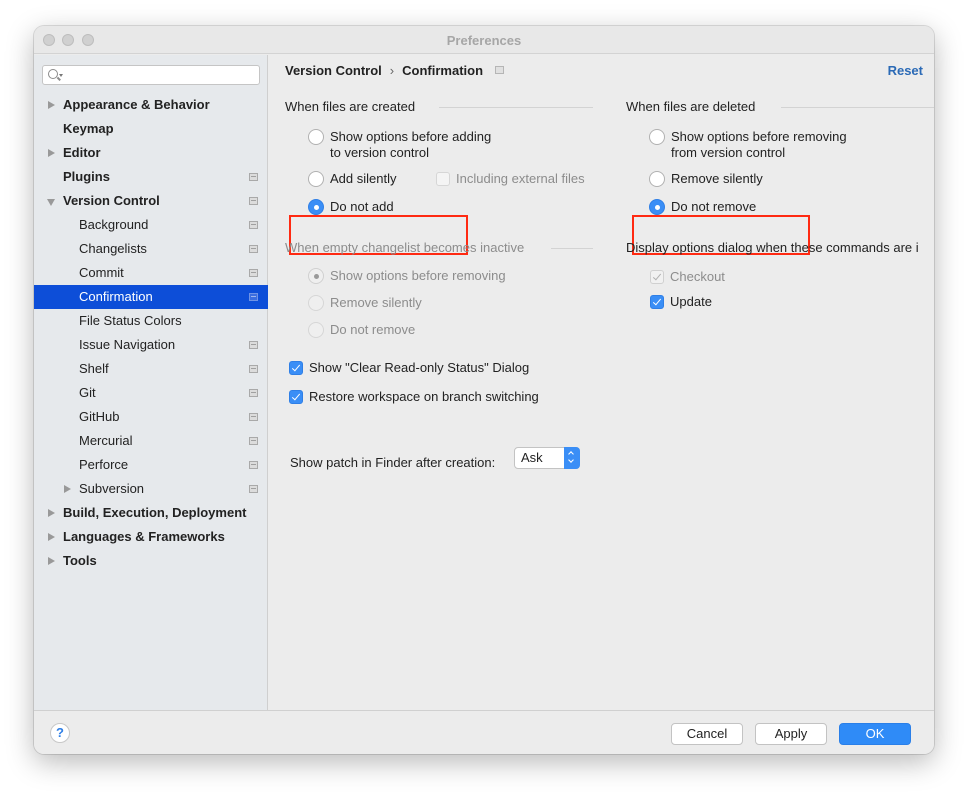  Describe the element at coordinates (395, 70) in the screenshot. I see `breadcrumb: Version Control › Confirmation` at that location.